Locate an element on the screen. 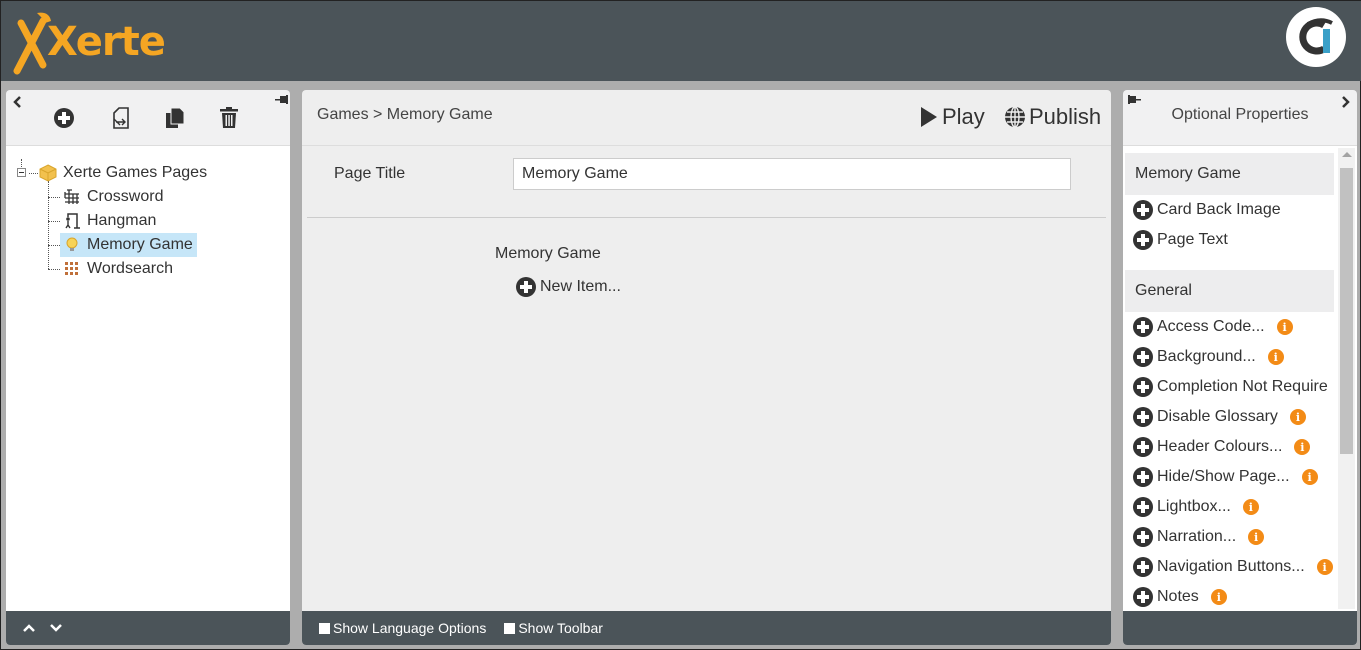  scrollbar-thumb is located at coordinates (1346, 311).